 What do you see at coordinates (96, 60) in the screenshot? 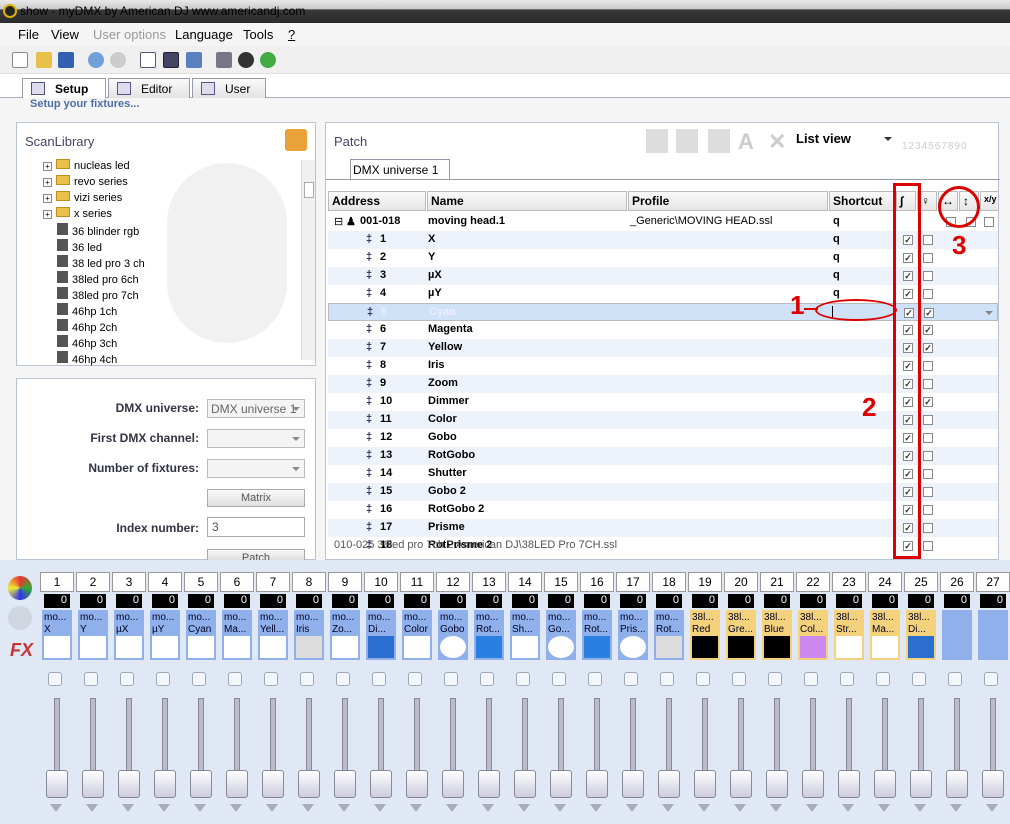
I see `undo-icon` at bounding box center [96, 60].